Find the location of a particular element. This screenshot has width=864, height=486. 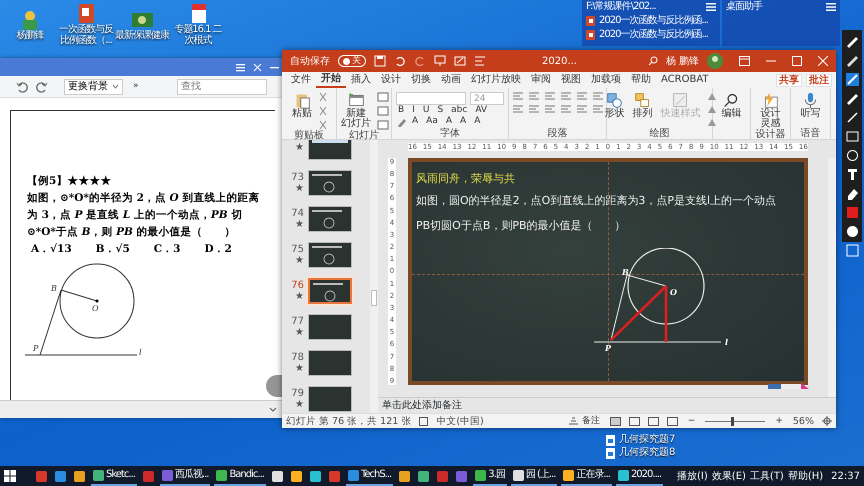

cut-icon is located at coordinates (323, 97).